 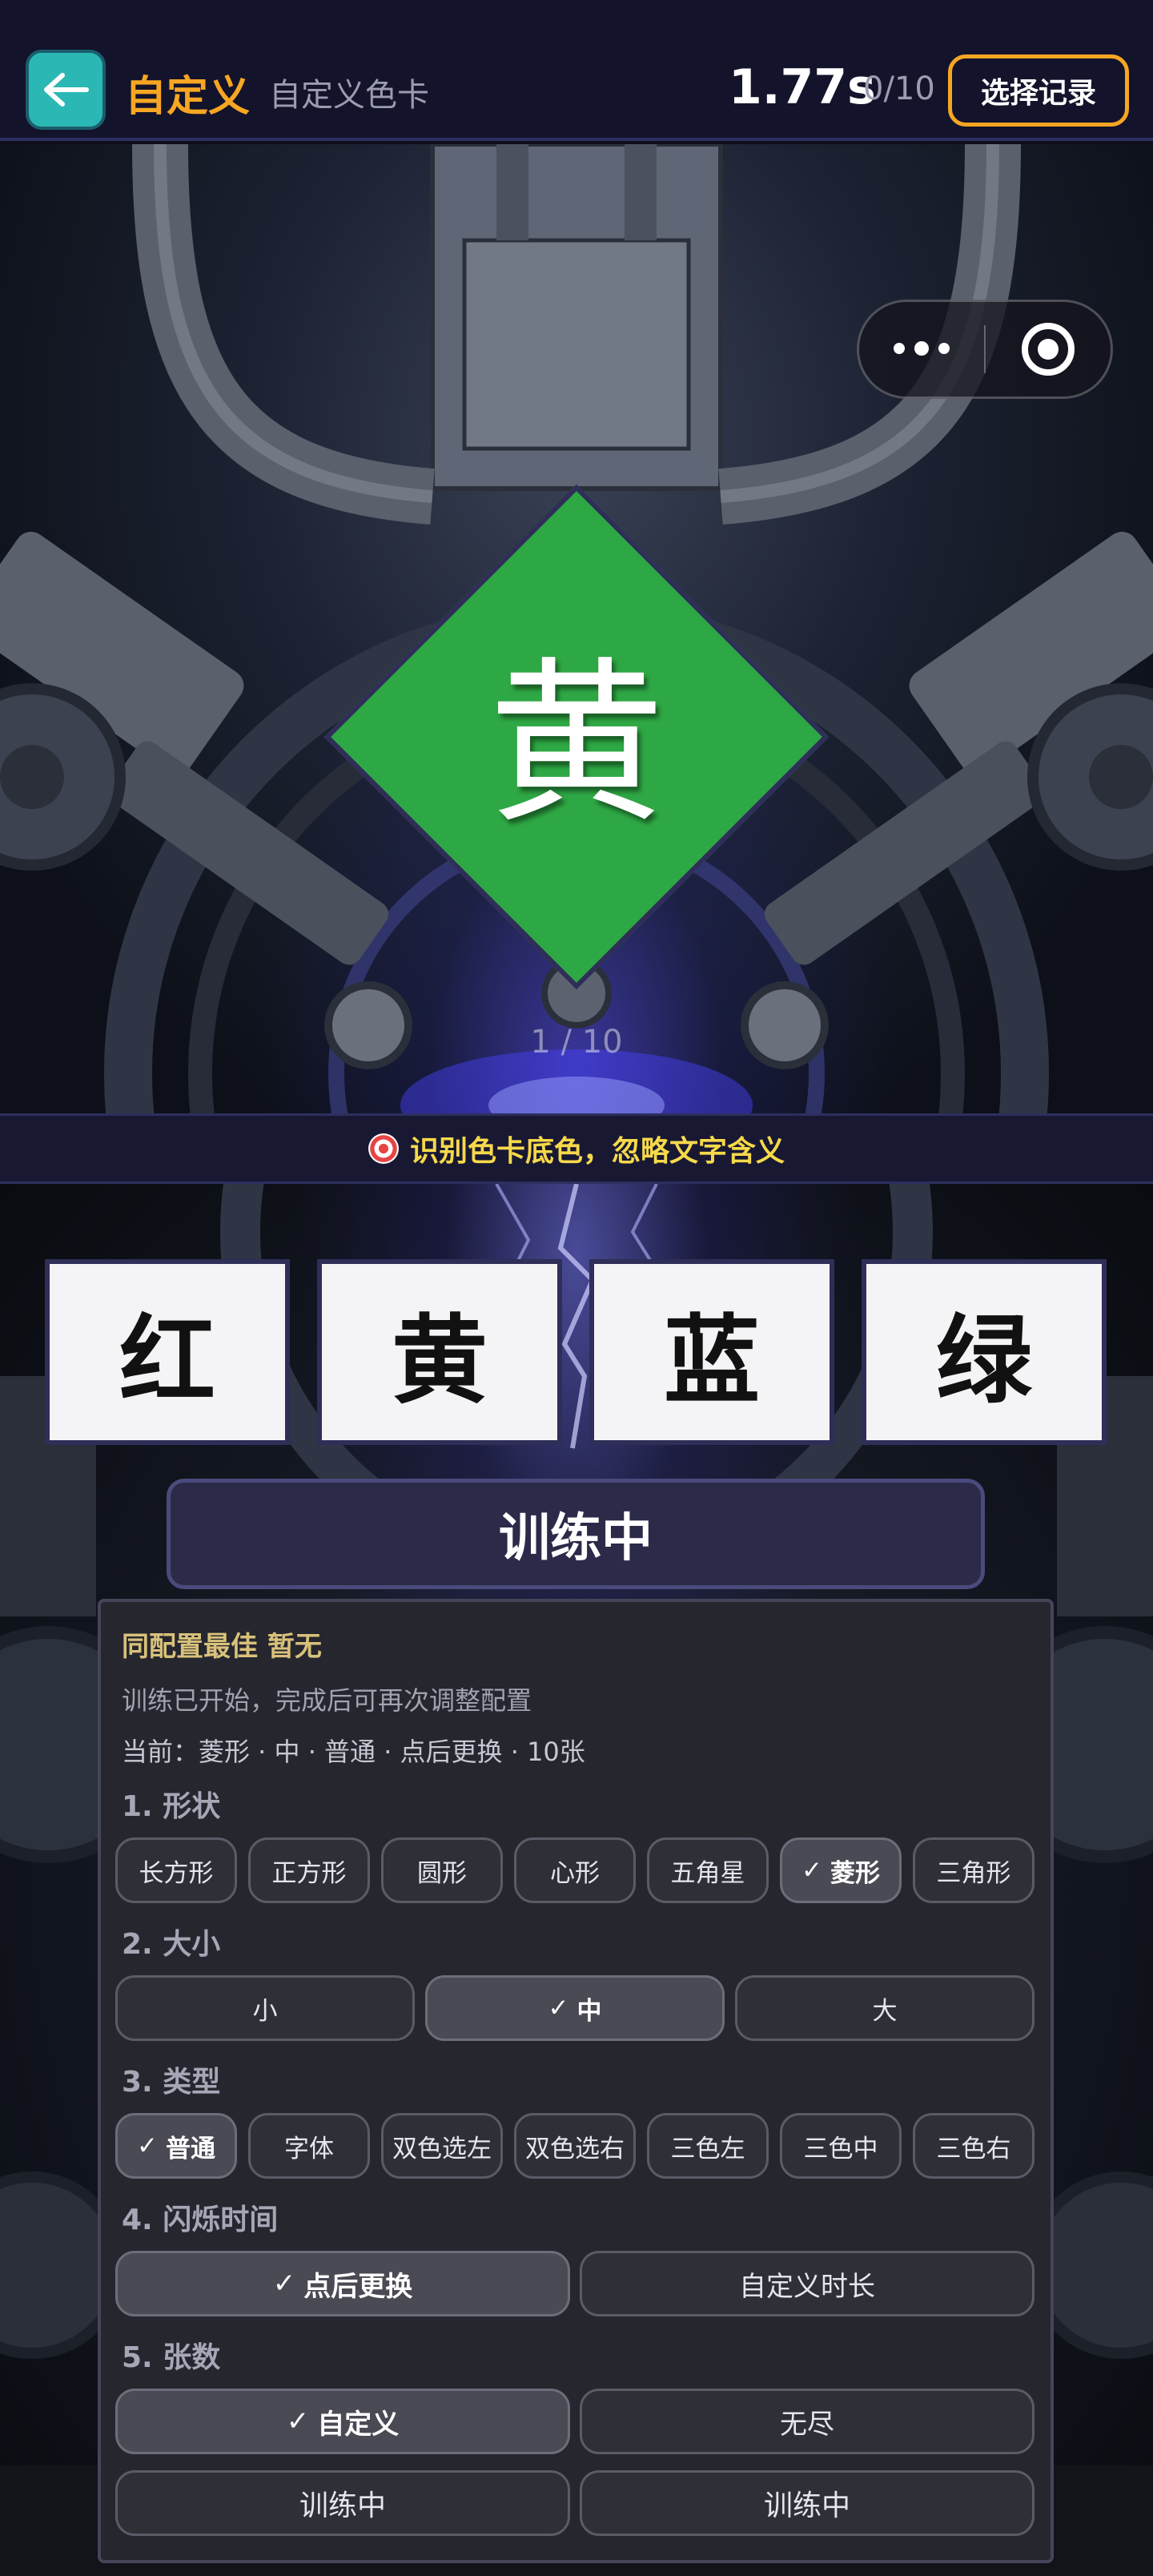 I want to click on option-type-tri-right: 三色右, so click(x=974, y=2146).